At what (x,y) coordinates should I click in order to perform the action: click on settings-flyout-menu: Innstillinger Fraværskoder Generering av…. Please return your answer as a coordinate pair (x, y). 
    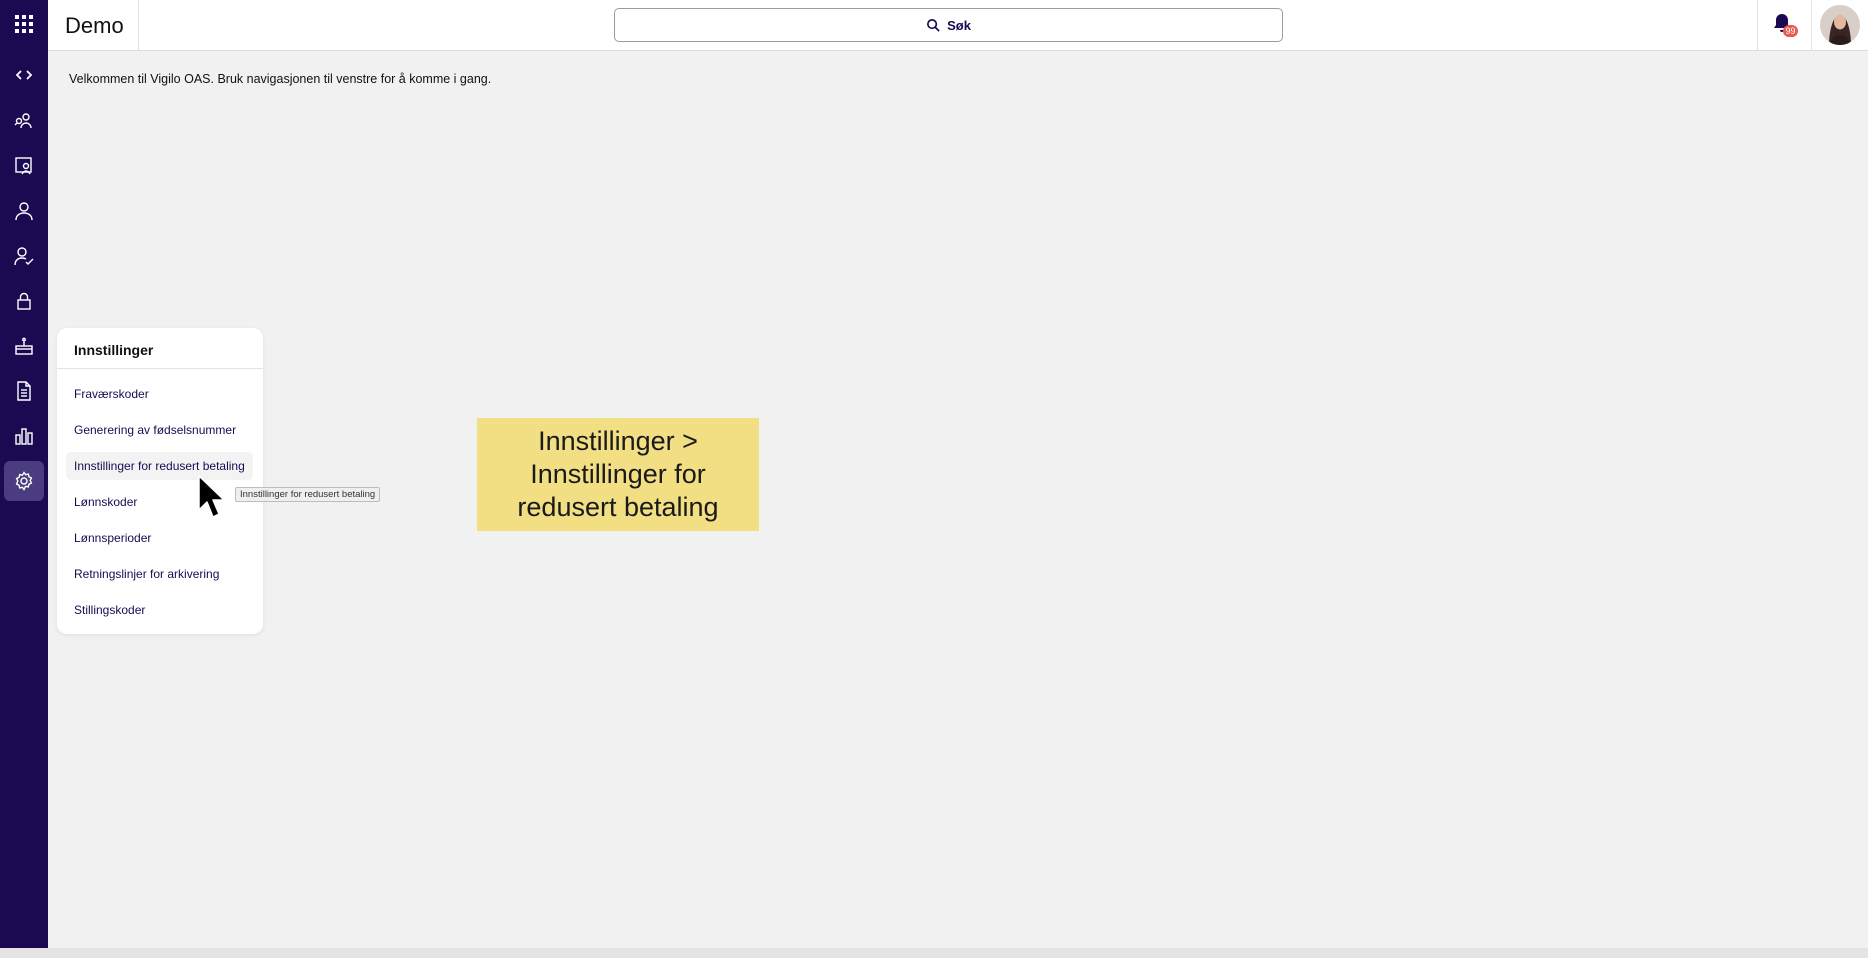
    Looking at the image, I should click on (160, 481).